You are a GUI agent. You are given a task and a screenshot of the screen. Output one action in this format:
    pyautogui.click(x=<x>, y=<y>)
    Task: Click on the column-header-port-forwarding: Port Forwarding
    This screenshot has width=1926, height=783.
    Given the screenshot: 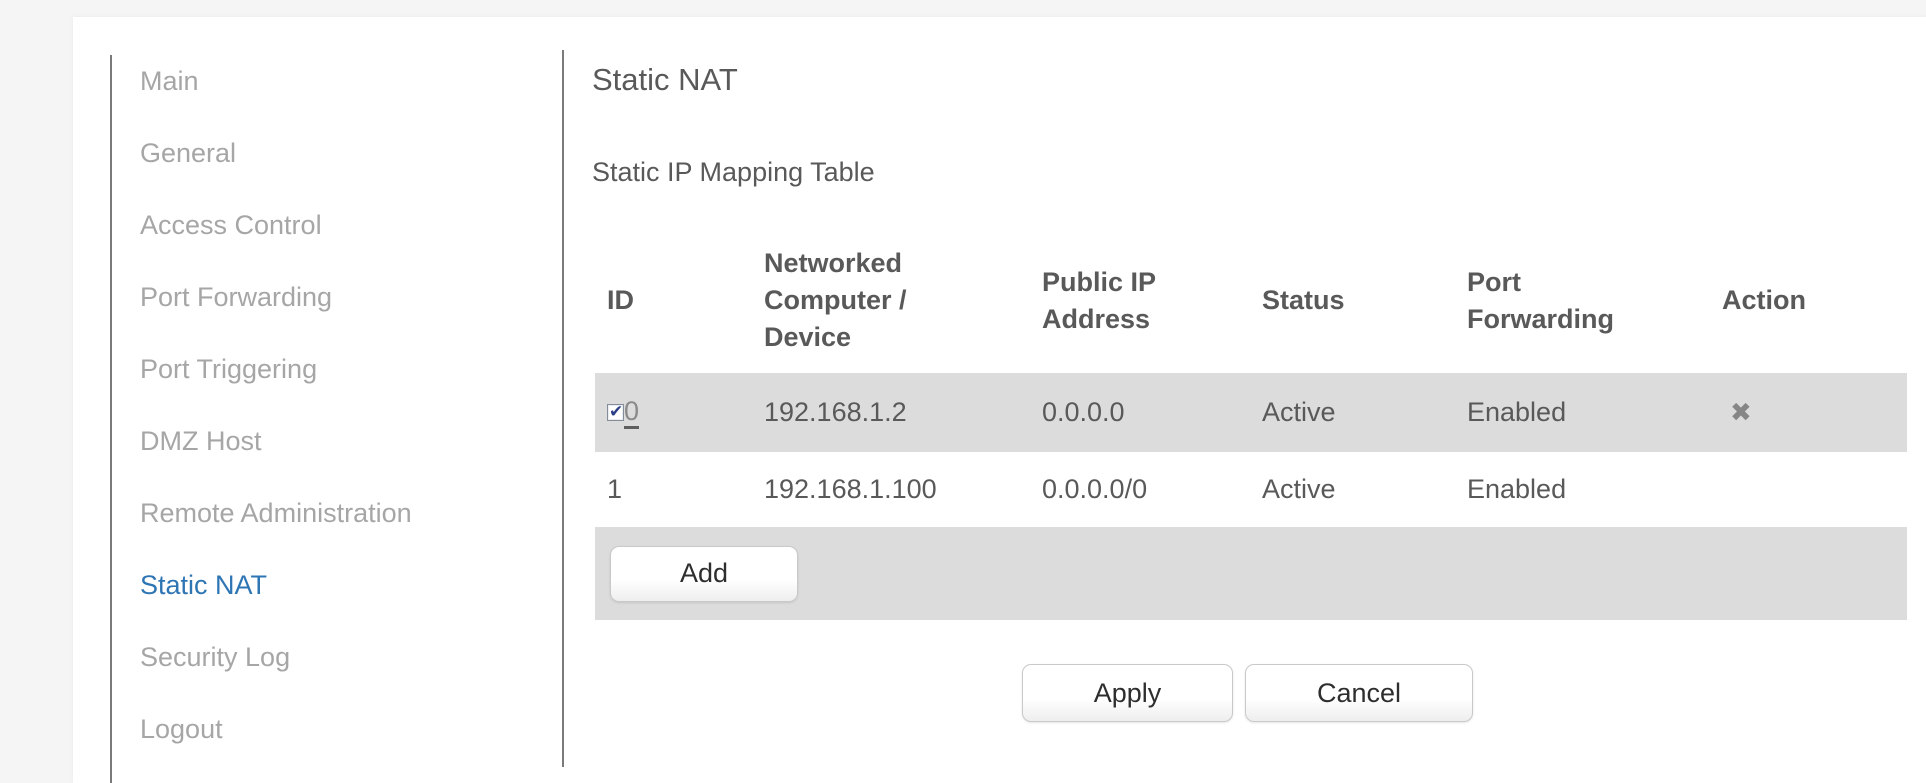 What is the action you would take?
    pyautogui.click(x=1540, y=300)
    